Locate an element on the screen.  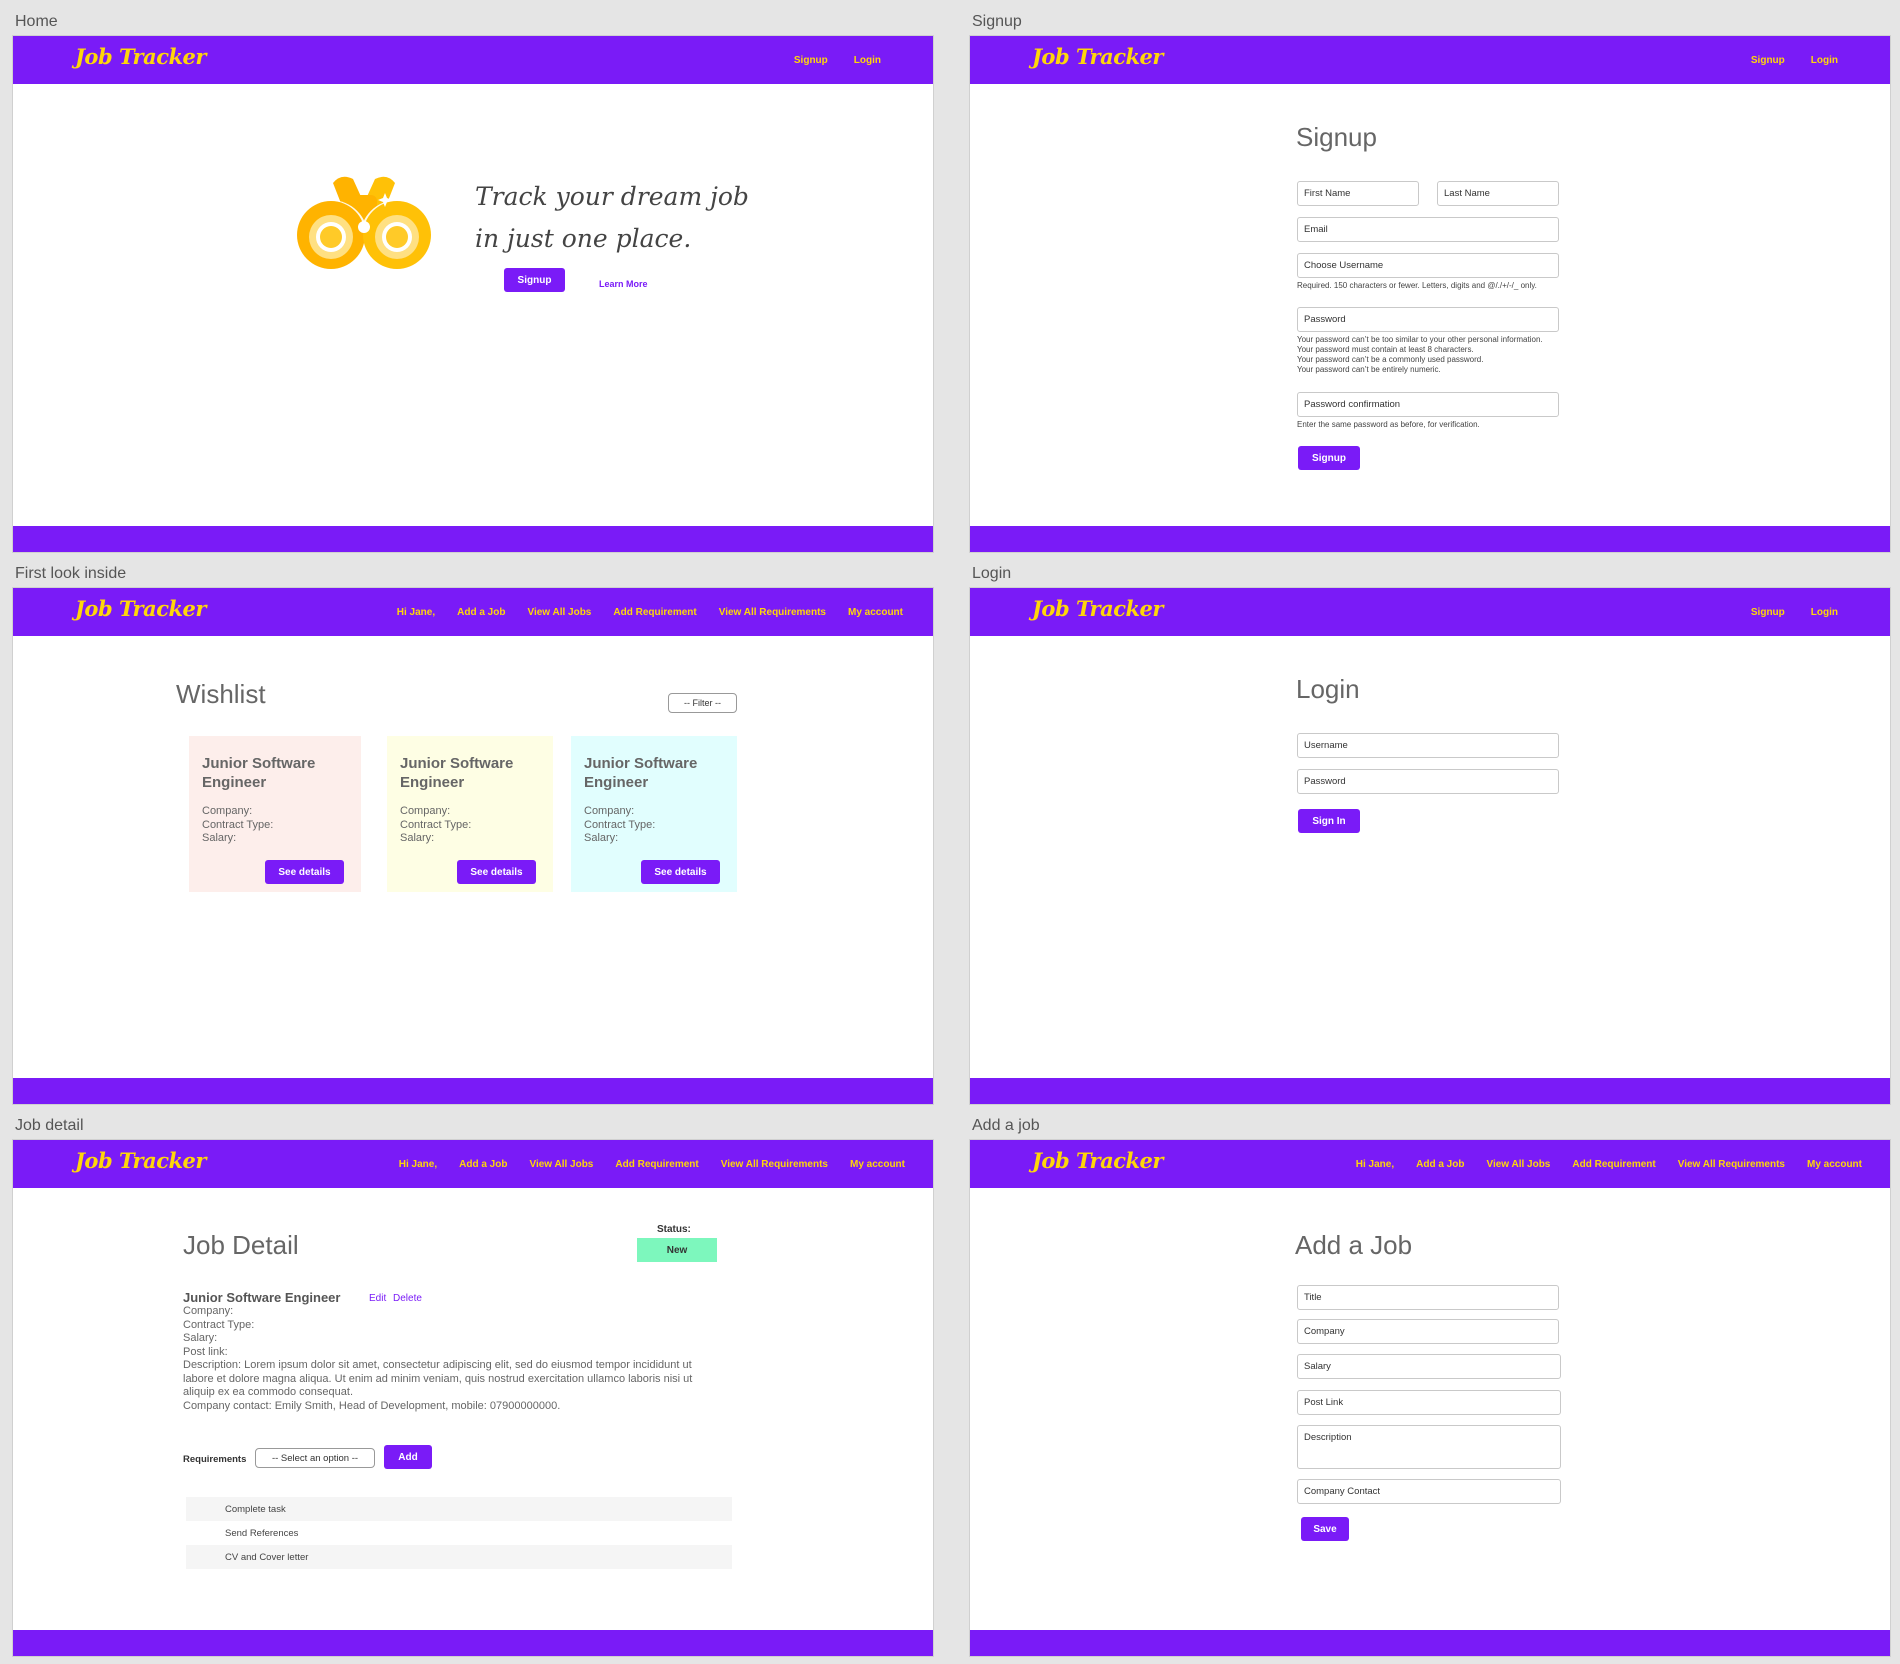
delete-link: Delete is located at coordinates (407, 1298).